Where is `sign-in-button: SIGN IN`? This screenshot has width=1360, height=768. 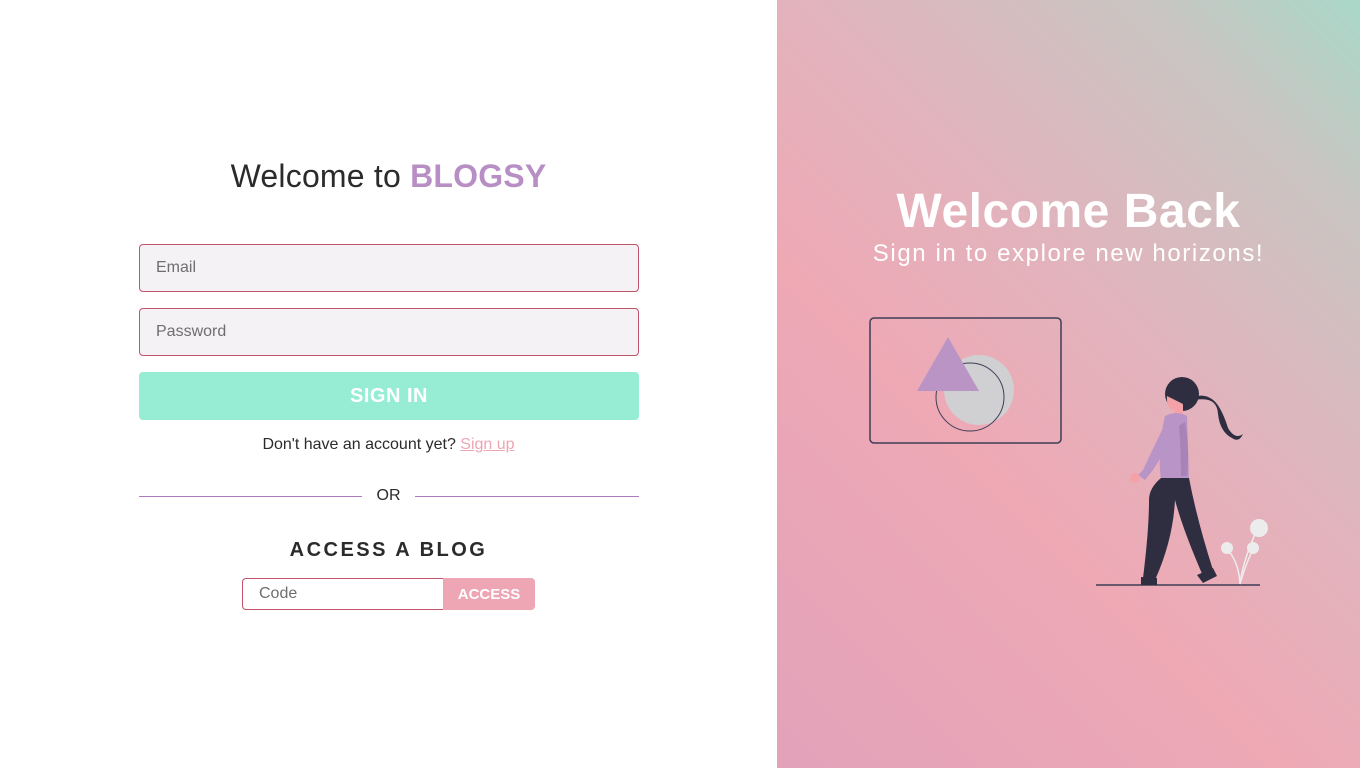
sign-in-button: SIGN IN is located at coordinates (389, 396).